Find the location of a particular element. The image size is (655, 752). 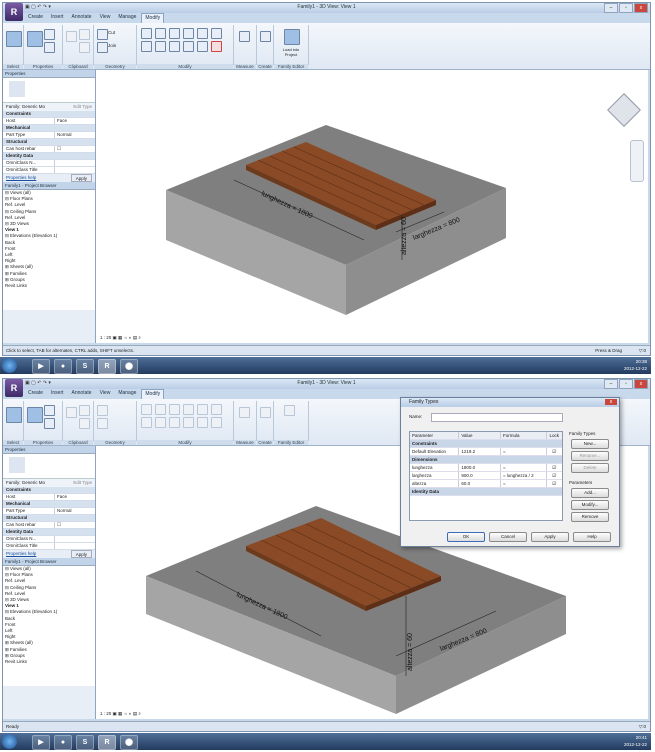

table-row: altezza 60.0 = ☑ is located at coordinates (486, 484).